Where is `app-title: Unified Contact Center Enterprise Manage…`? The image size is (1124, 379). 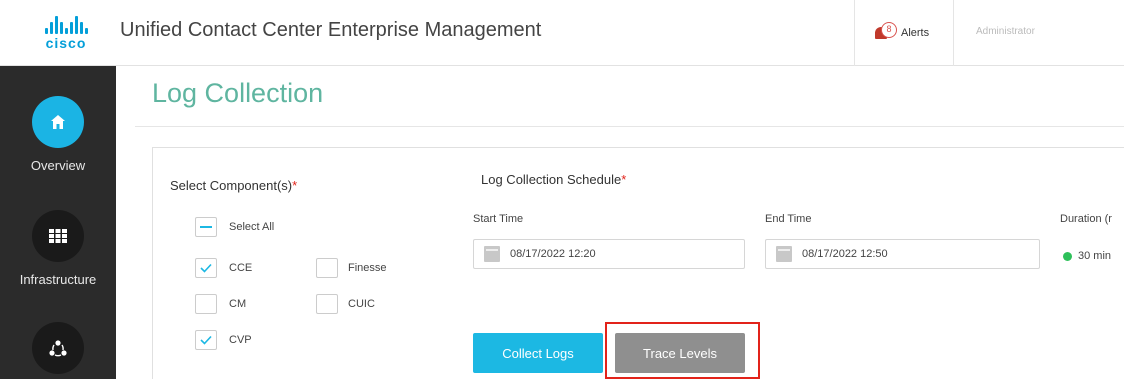
app-title: Unified Contact Center Enterprise Manage… is located at coordinates (331, 30).